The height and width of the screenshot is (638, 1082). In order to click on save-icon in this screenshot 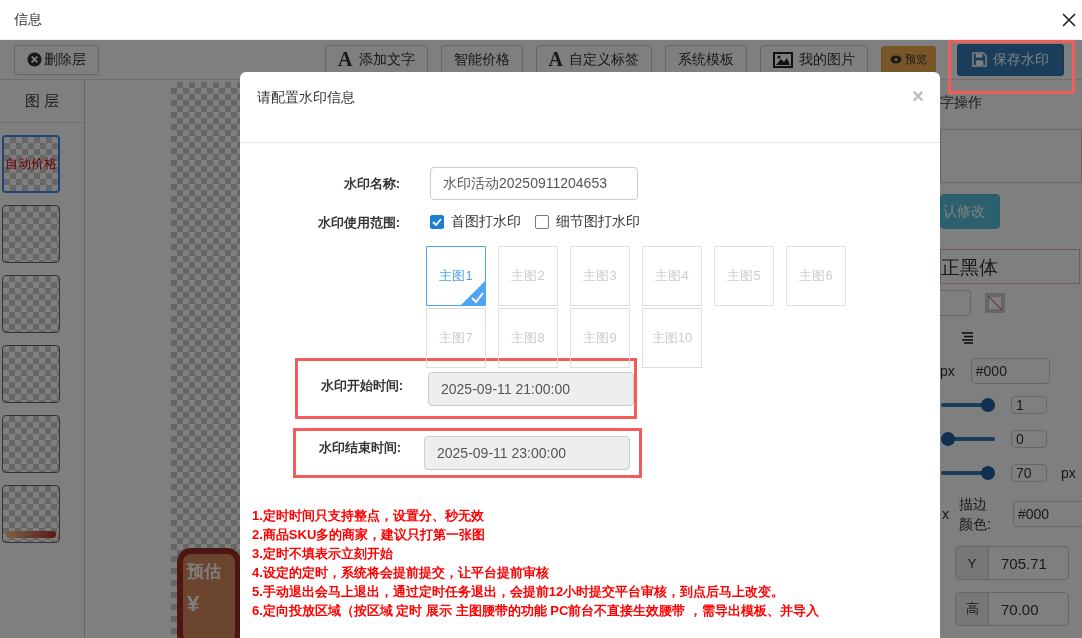, I will do `click(979, 59)`.